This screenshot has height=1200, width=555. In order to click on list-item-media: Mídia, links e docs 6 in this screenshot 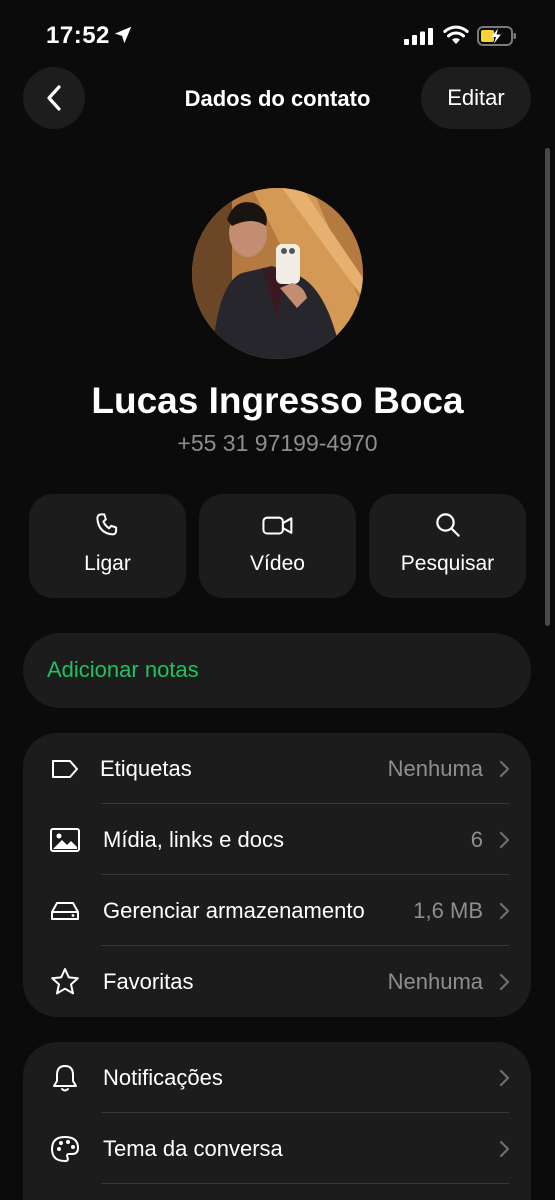, I will do `click(277, 839)`.